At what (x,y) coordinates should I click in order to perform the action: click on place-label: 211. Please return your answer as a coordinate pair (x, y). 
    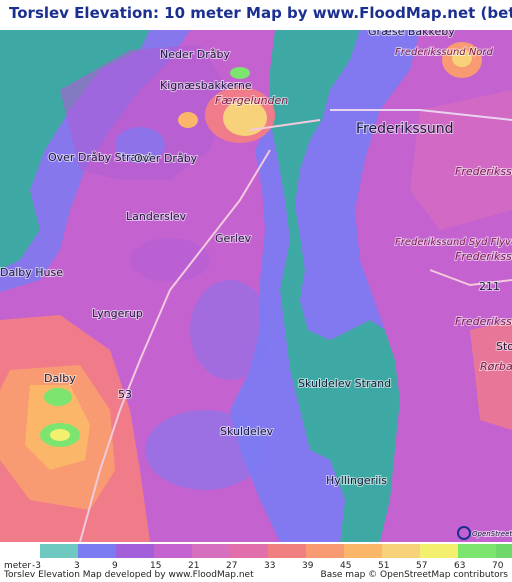
    Looking at the image, I should click on (489, 286).